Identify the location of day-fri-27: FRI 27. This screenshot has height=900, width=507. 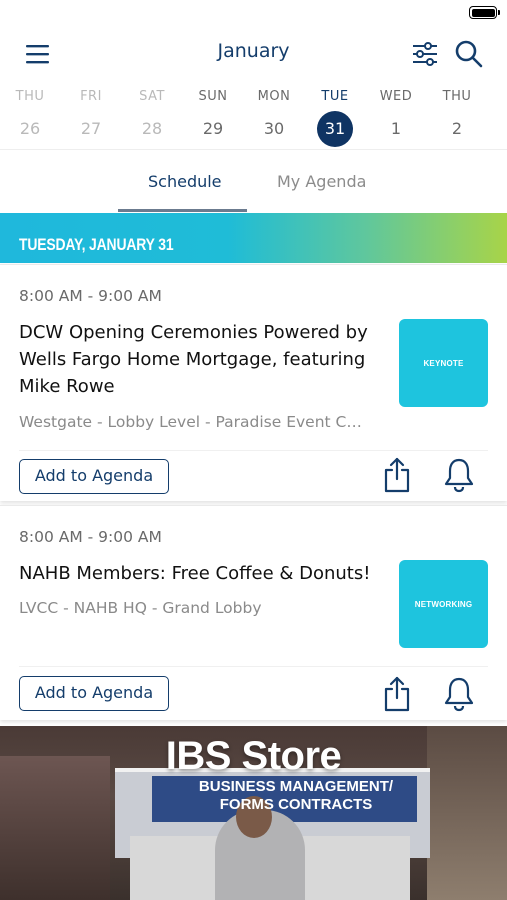
(91, 117).